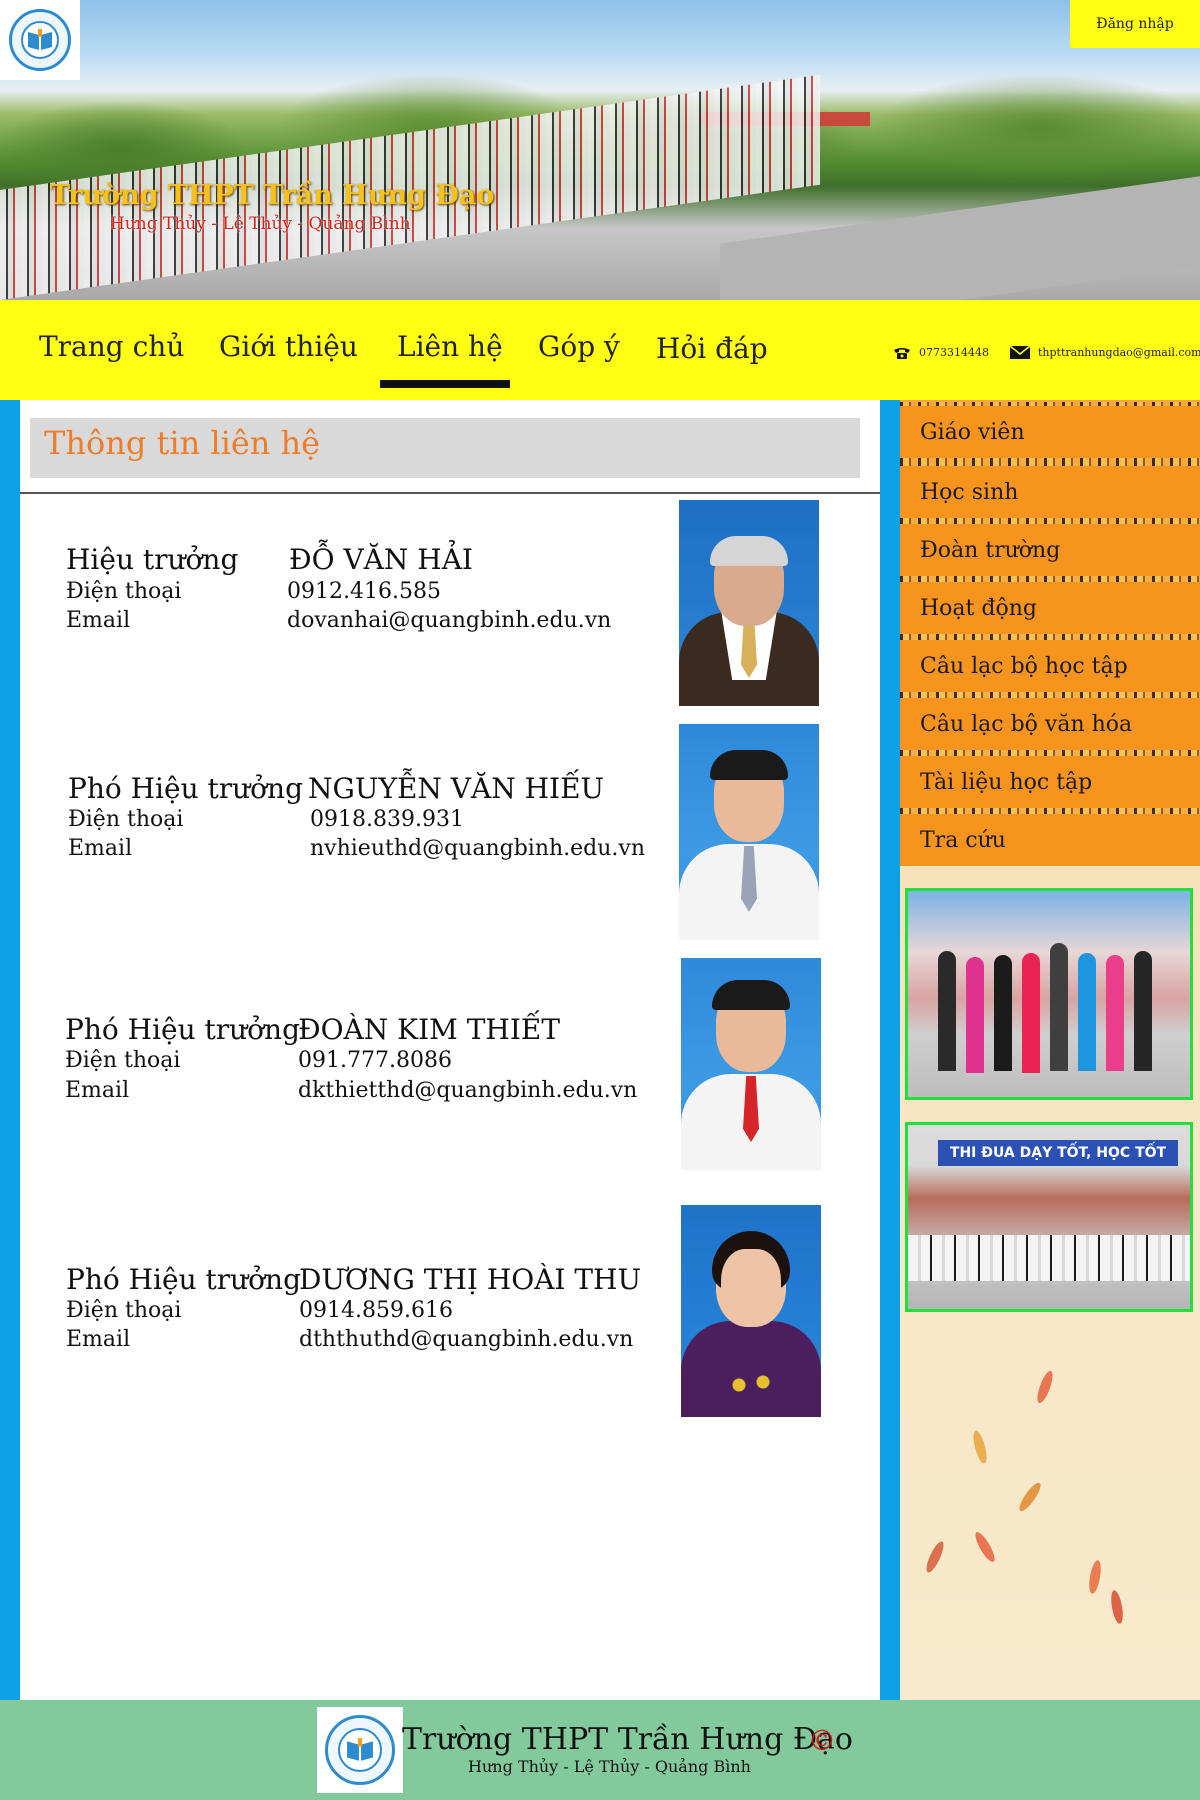 Image resolution: width=1200 pixels, height=1800 pixels. I want to click on banner-location: Hưng Thủy - Lệ Thủy - Quảng Bình, so click(260, 224).